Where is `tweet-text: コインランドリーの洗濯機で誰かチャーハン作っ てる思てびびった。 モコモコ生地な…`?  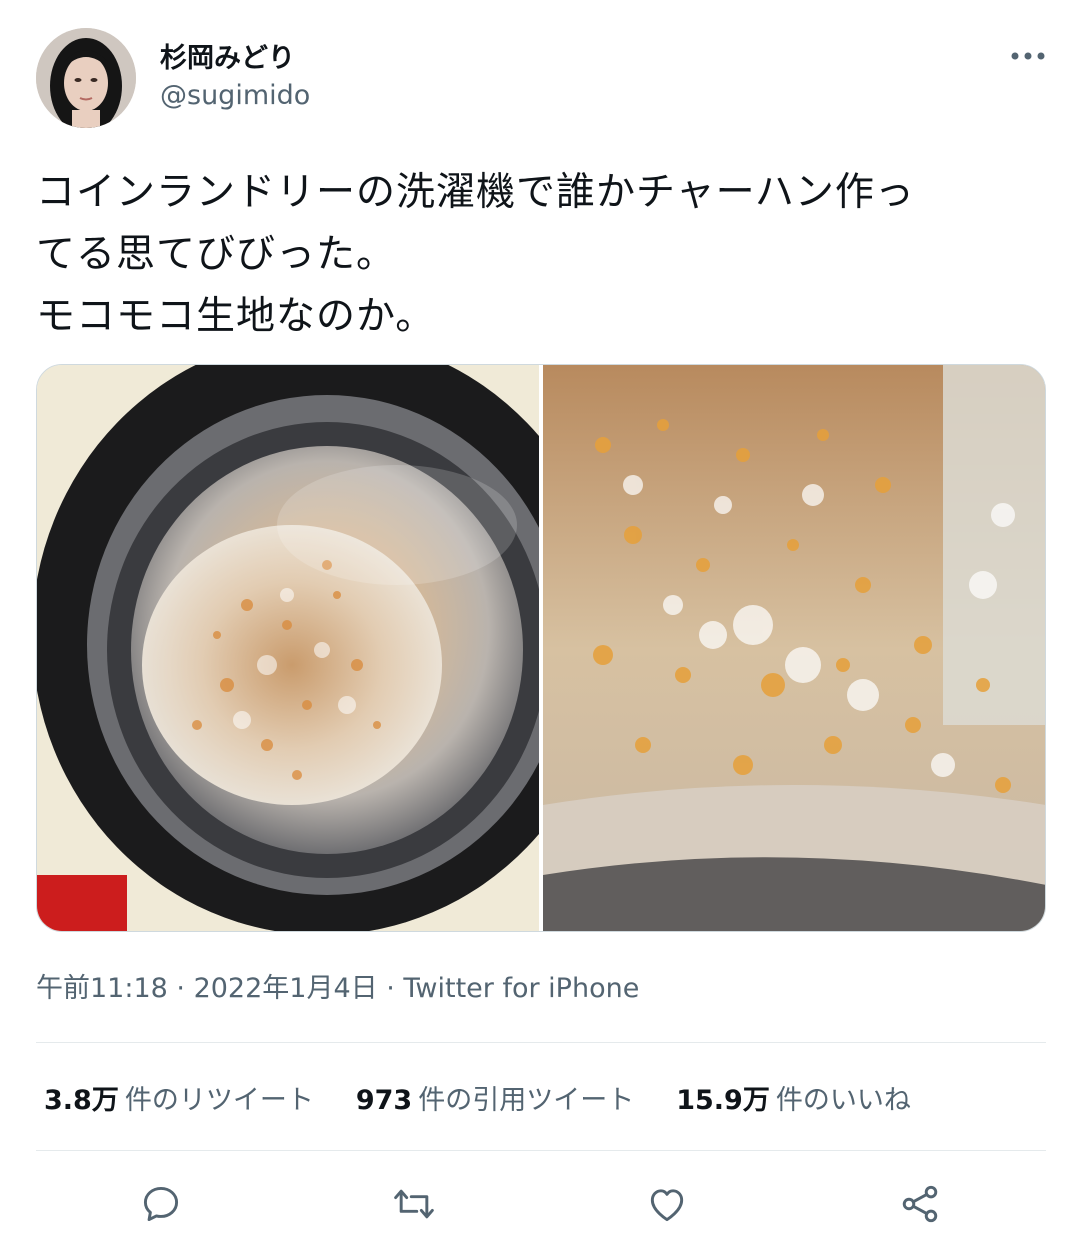 tweet-text: コインランドリーの洗濯機で誰かチャーハン作っ てる思てびびった。 モコモコ生地な… is located at coordinates (475, 254).